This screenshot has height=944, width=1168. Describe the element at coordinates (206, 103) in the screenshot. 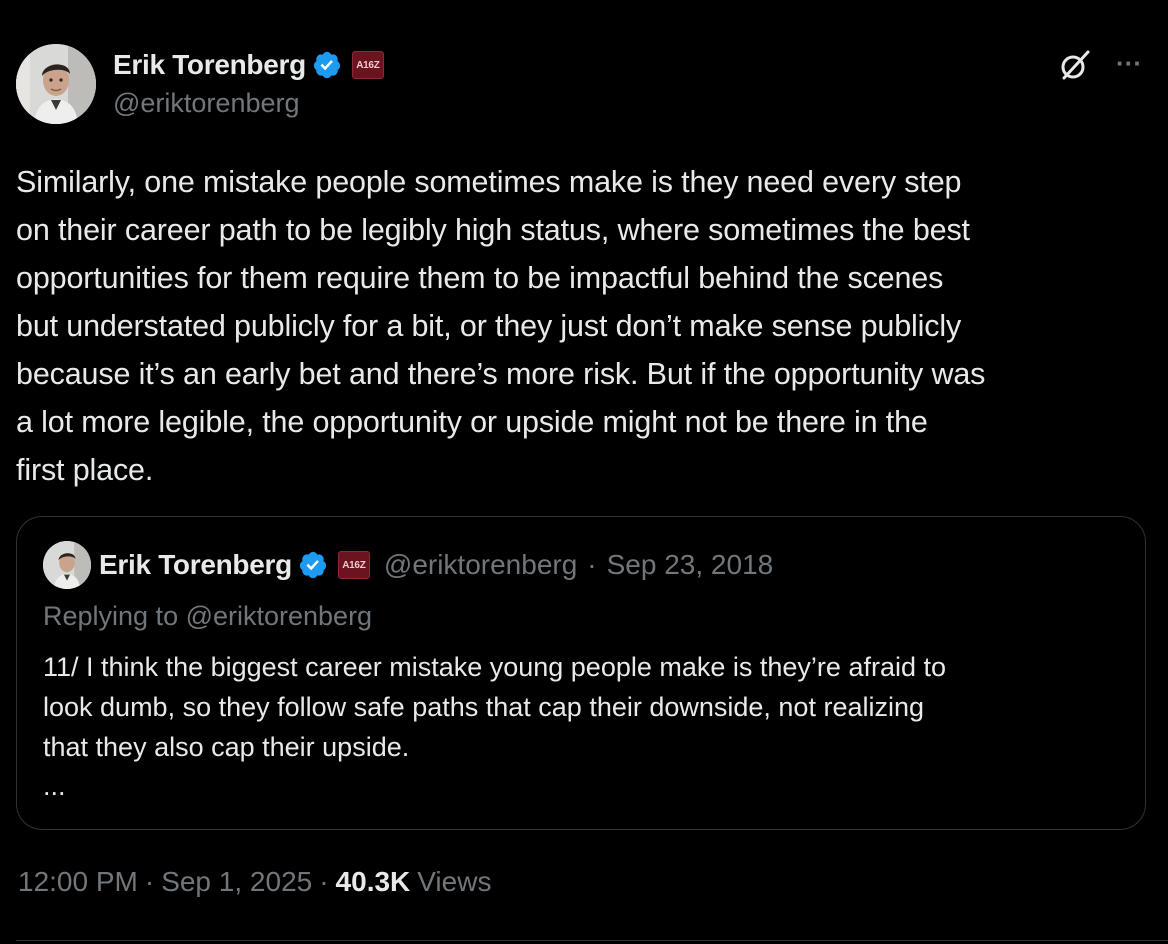

I see `author-handle: @eriktorenberg` at that location.